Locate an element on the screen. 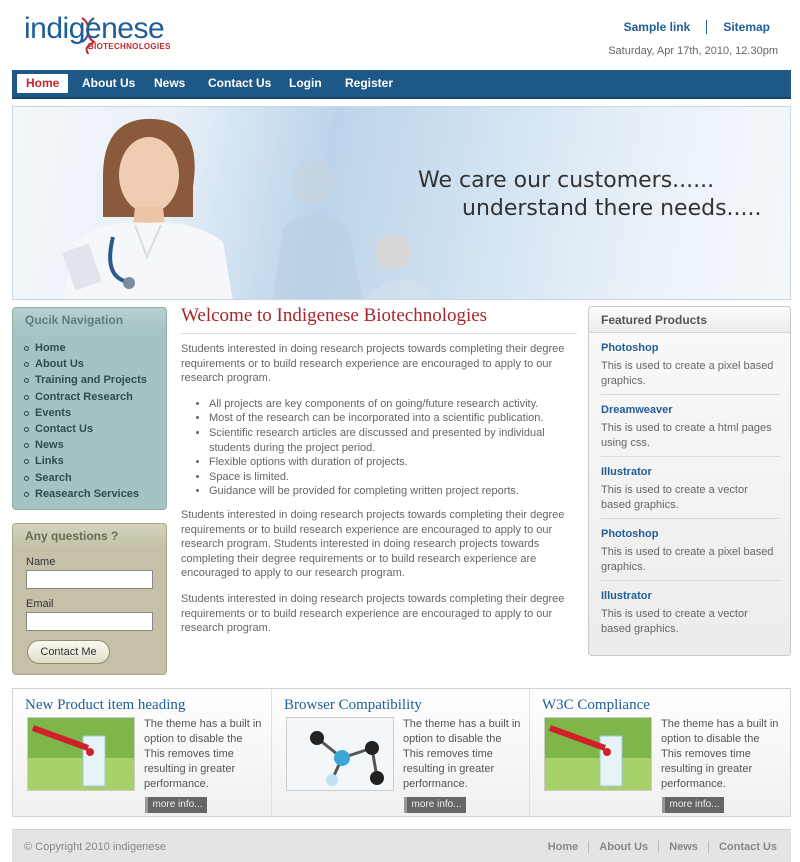 The image size is (800, 862). molecule-image is located at coordinates (340, 754).